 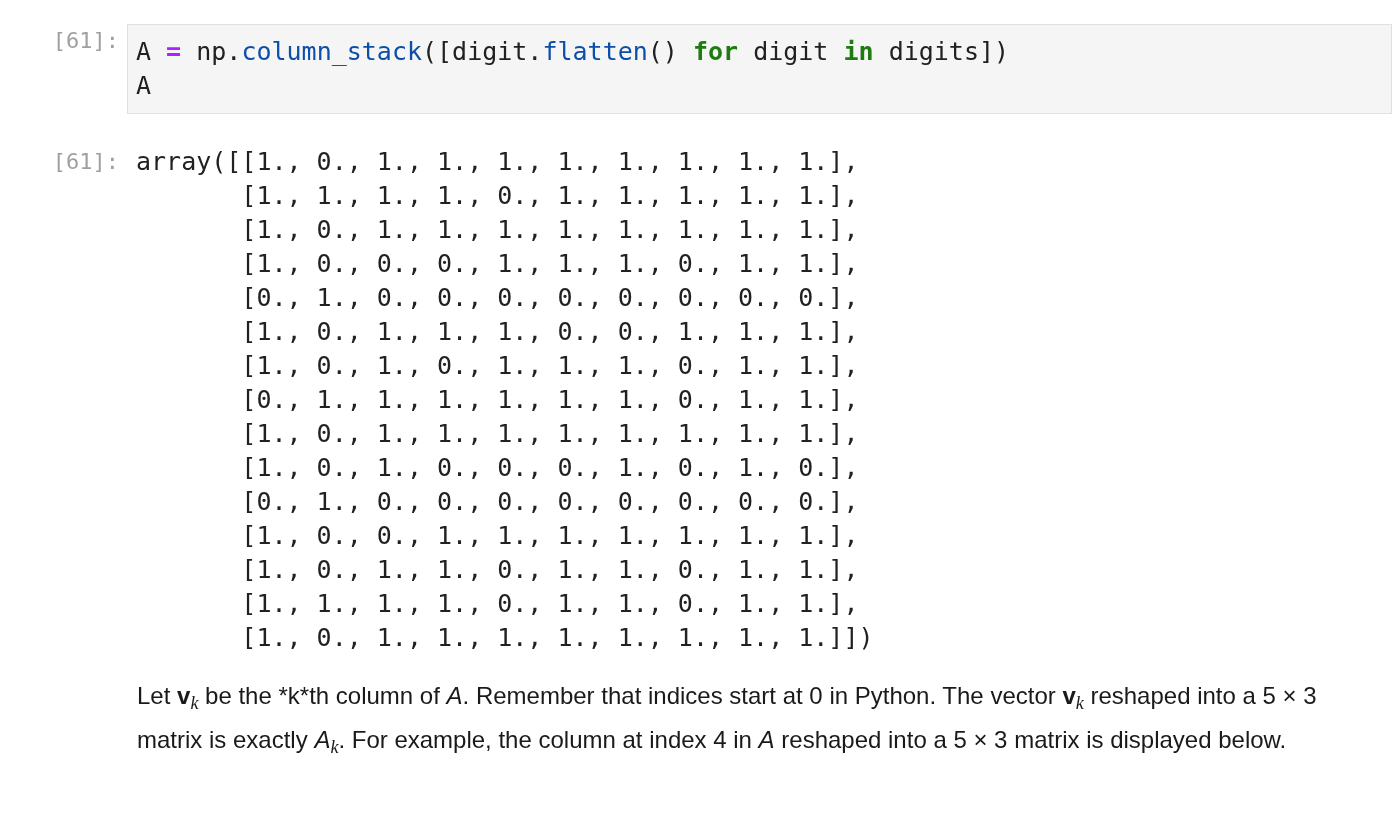 What do you see at coordinates (549, 366) in the screenshot?
I see `output-line: [1., 0., 1., 0., 1., 1., 1., 0., 1., 1.],` at bounding box center [549, 366].